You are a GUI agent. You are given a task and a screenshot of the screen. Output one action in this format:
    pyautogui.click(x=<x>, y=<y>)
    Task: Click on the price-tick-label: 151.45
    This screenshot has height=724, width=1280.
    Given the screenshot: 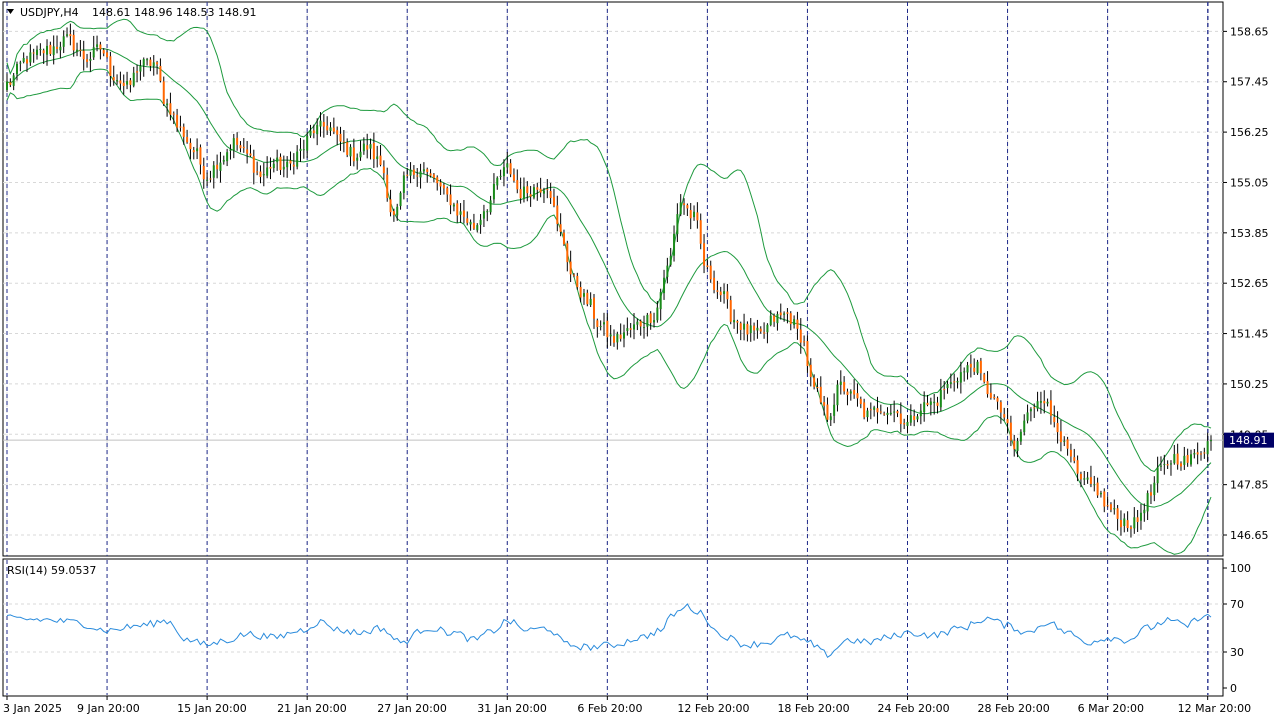 What is the action you would take?
    pyautogui.click(x=1249, y=334)
    